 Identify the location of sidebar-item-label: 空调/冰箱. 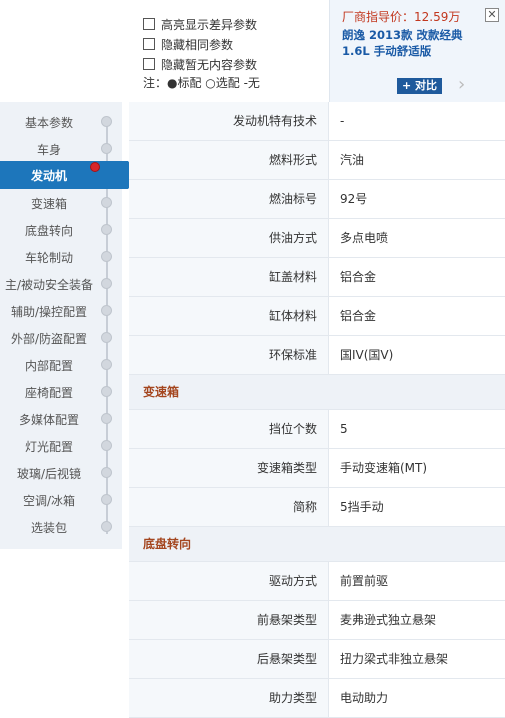
(49, 501).